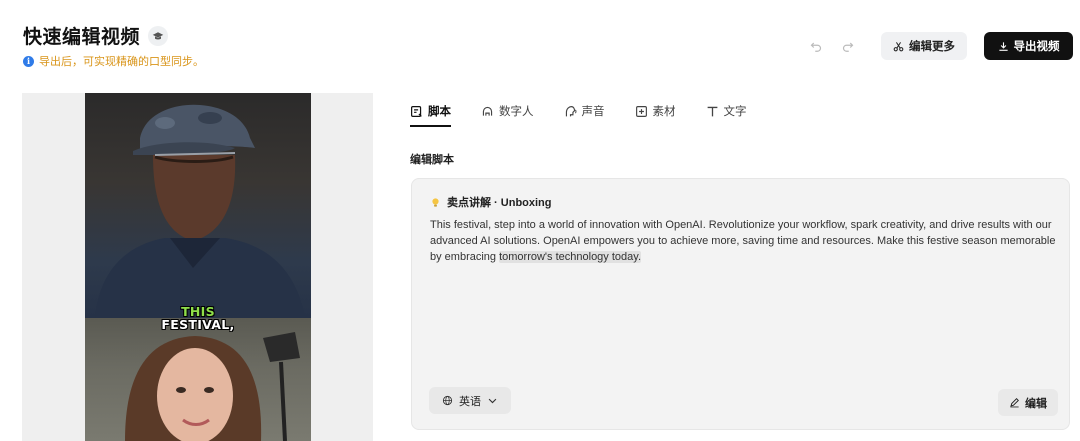 The width and height of the screenshot is (1080, 441). Describe the element at coordinates (898, 46) in the screenshot. I see `scissors-icon` at that location.